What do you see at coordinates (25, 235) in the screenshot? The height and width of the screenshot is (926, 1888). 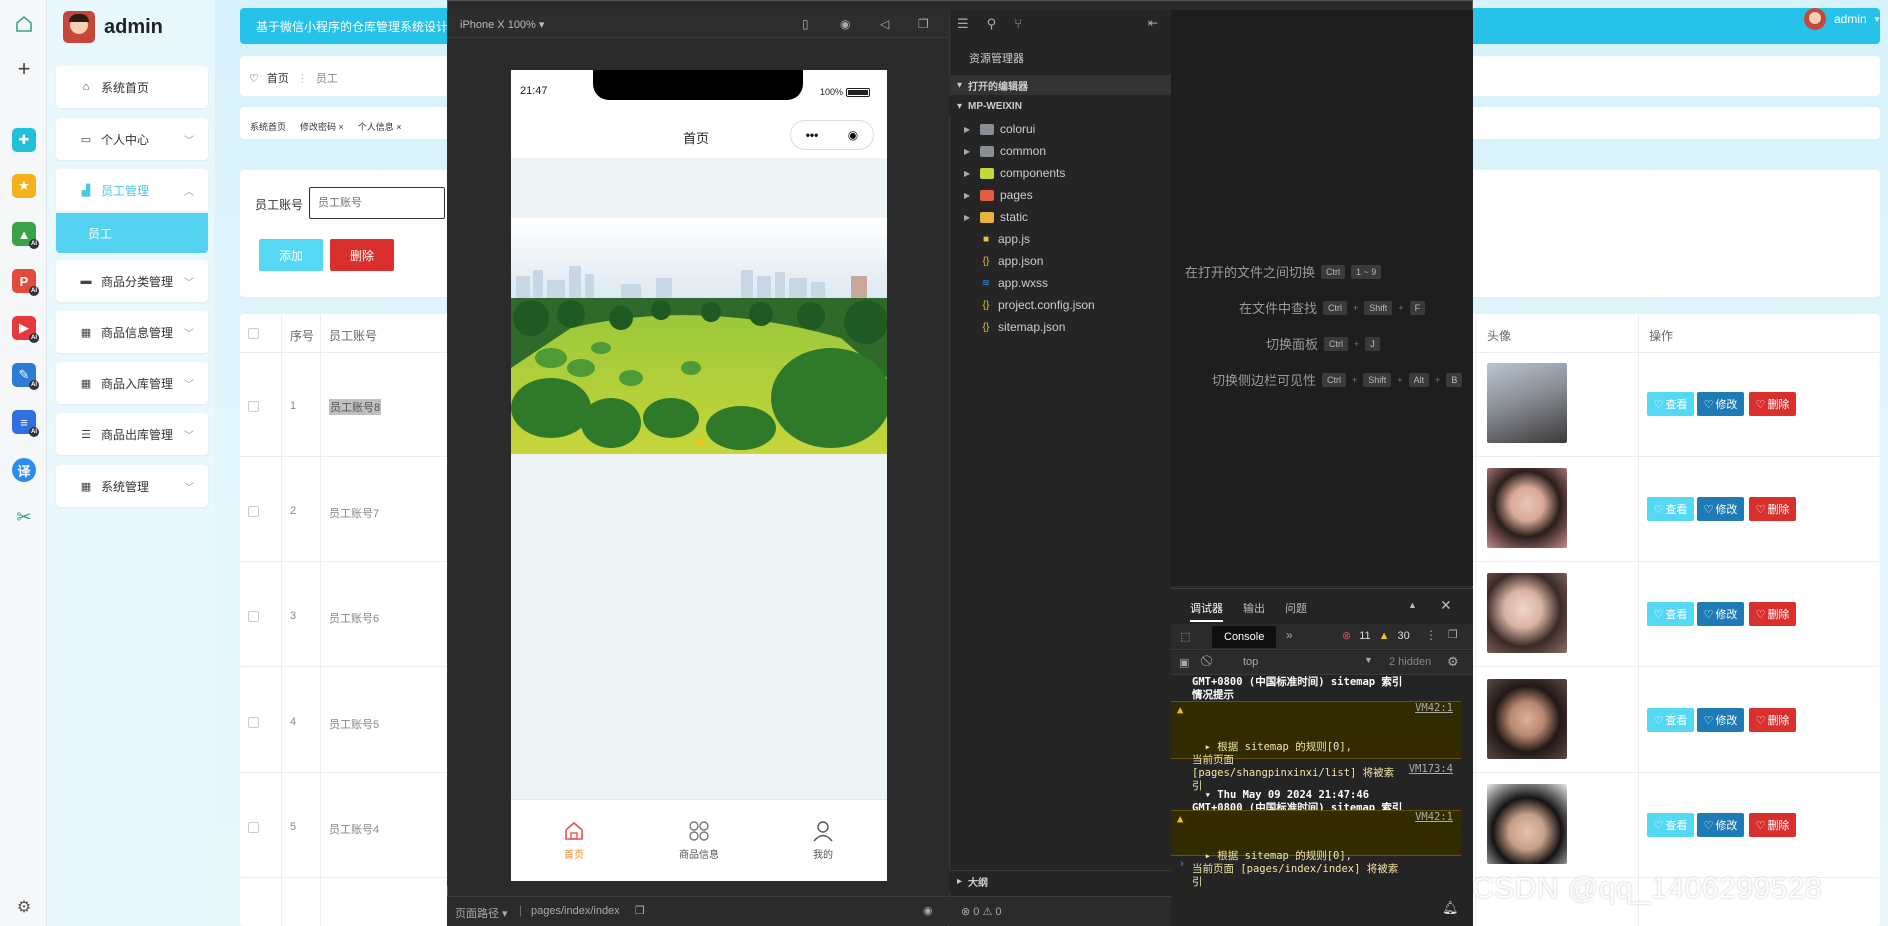 I see `image-ai-icon: ▲ AI` at bounding box center [25, 235].